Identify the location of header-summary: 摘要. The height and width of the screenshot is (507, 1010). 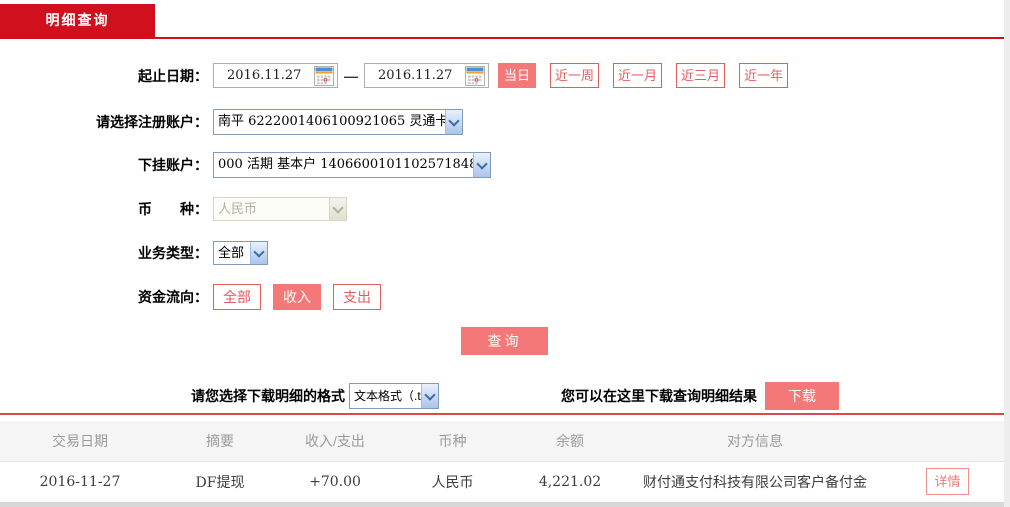
(220, 441).